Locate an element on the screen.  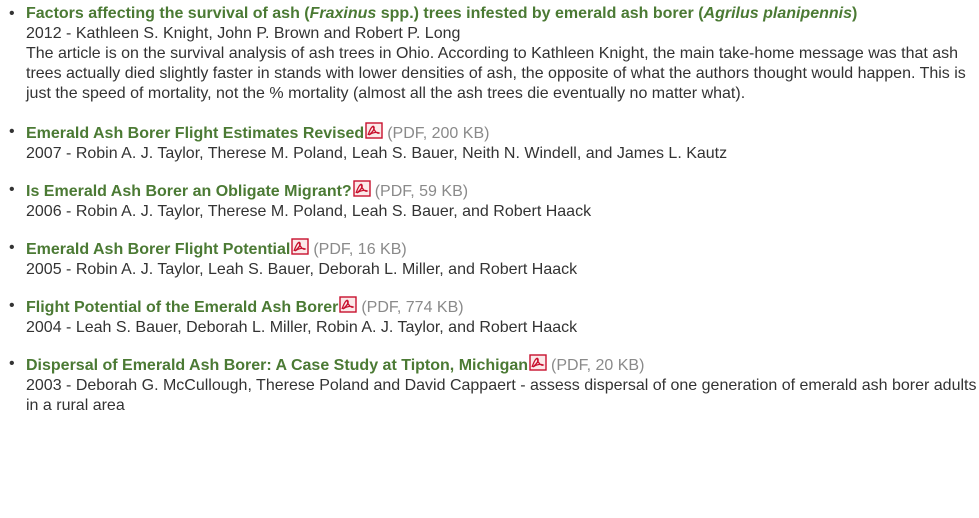
title-italic-text: Agrilus planipennis is located at coordinates (777, 13).